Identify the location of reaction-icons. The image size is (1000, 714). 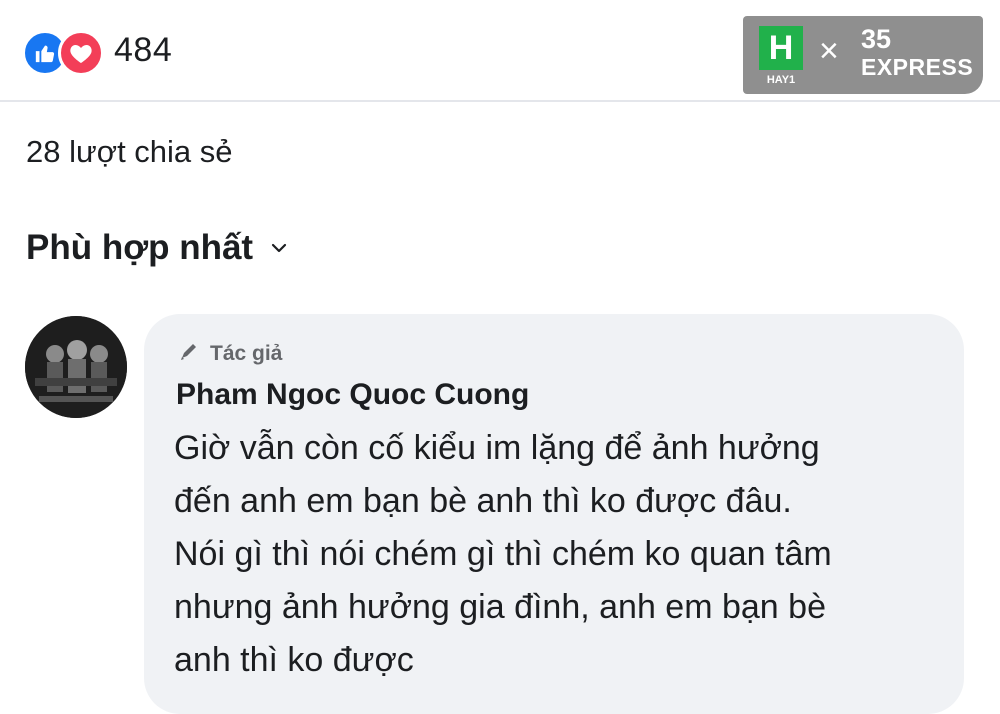
(67, 52).